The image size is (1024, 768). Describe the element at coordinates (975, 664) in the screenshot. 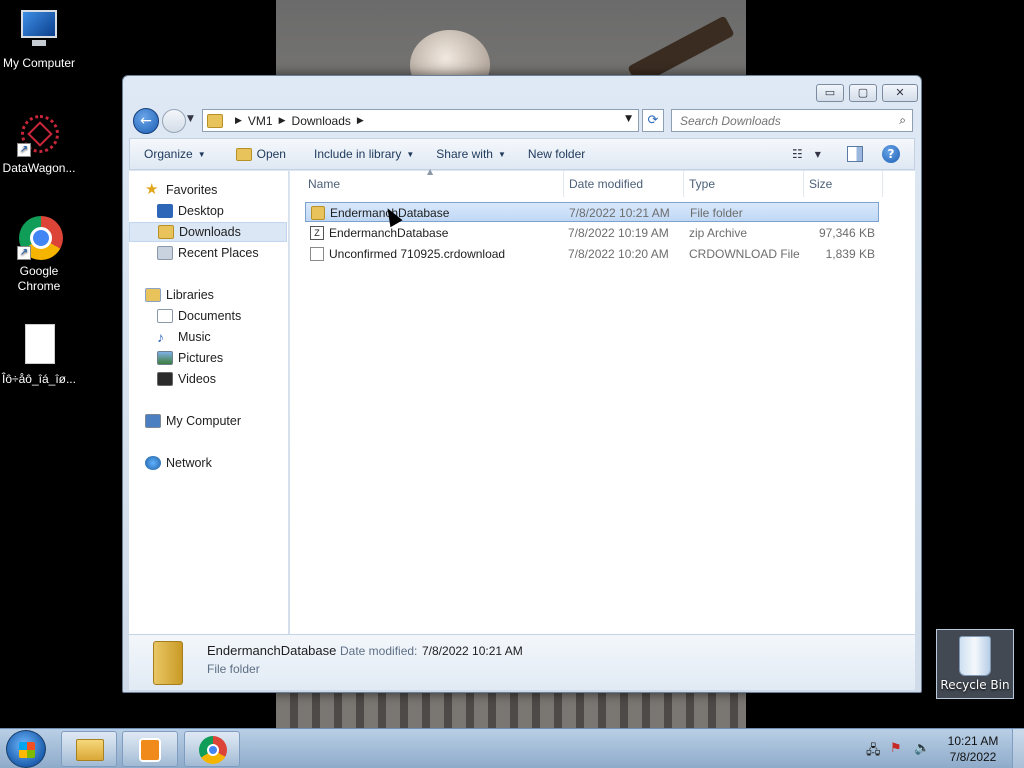

I see `desktop-icon-recycle-bin: Recycle Bin` at that location.